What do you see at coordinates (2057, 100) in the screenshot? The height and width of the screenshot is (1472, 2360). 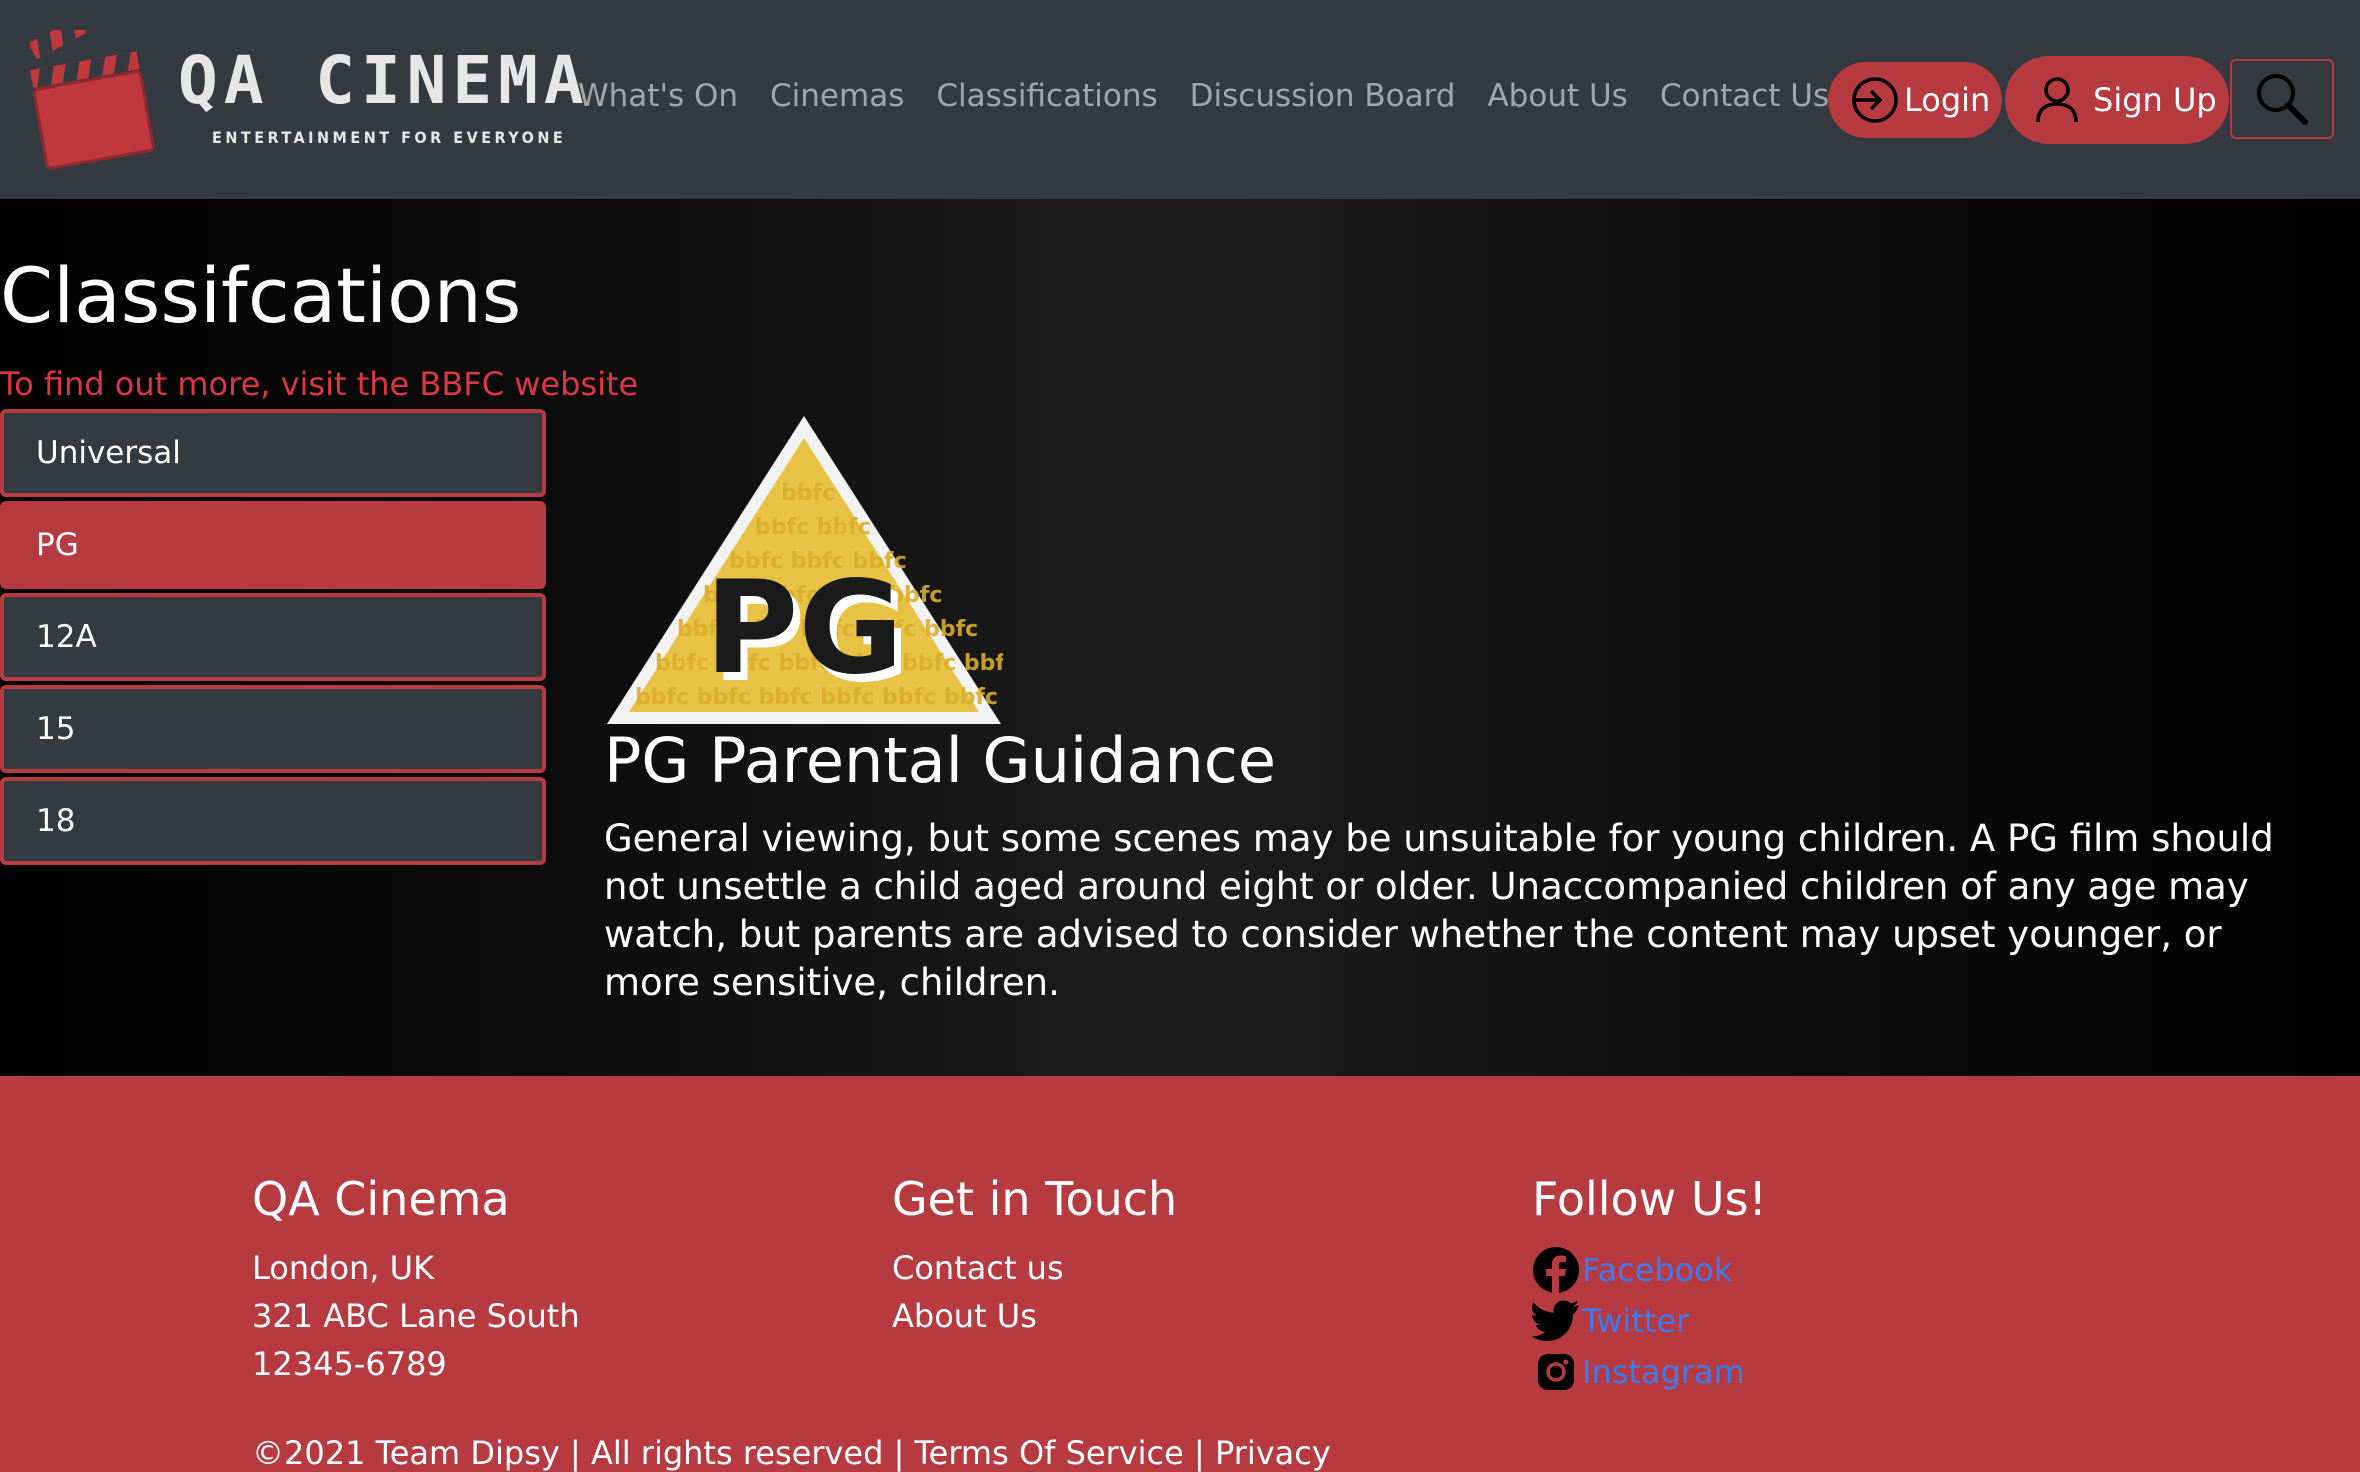 I see `user-icon` at bounding box center [2057, 100].